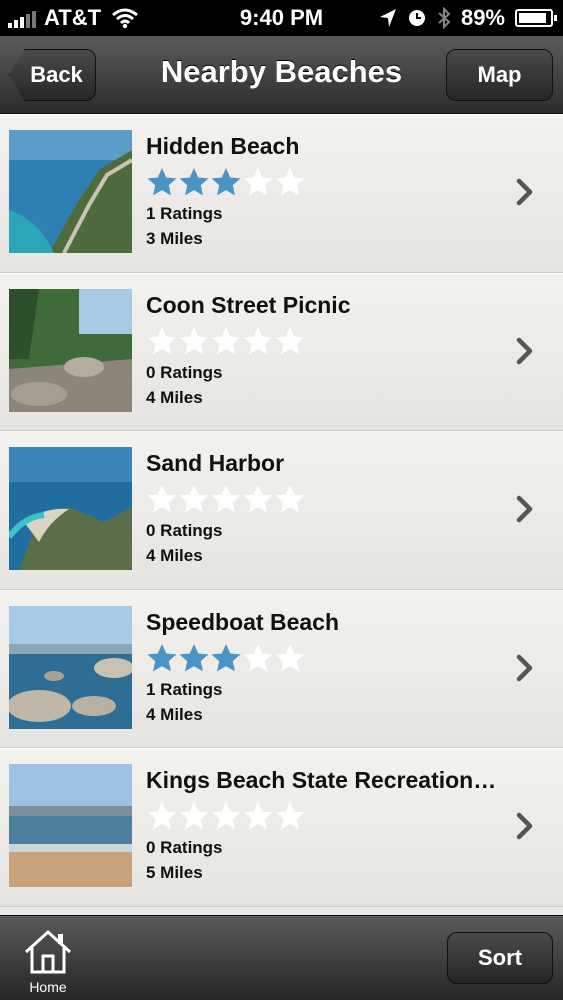 This screenshot has width=563, height=1000. Describe the element at coordinates (281, 75) in the screenshot. I see `navigation-bar: Back Nearby Beaches Map` at that location.